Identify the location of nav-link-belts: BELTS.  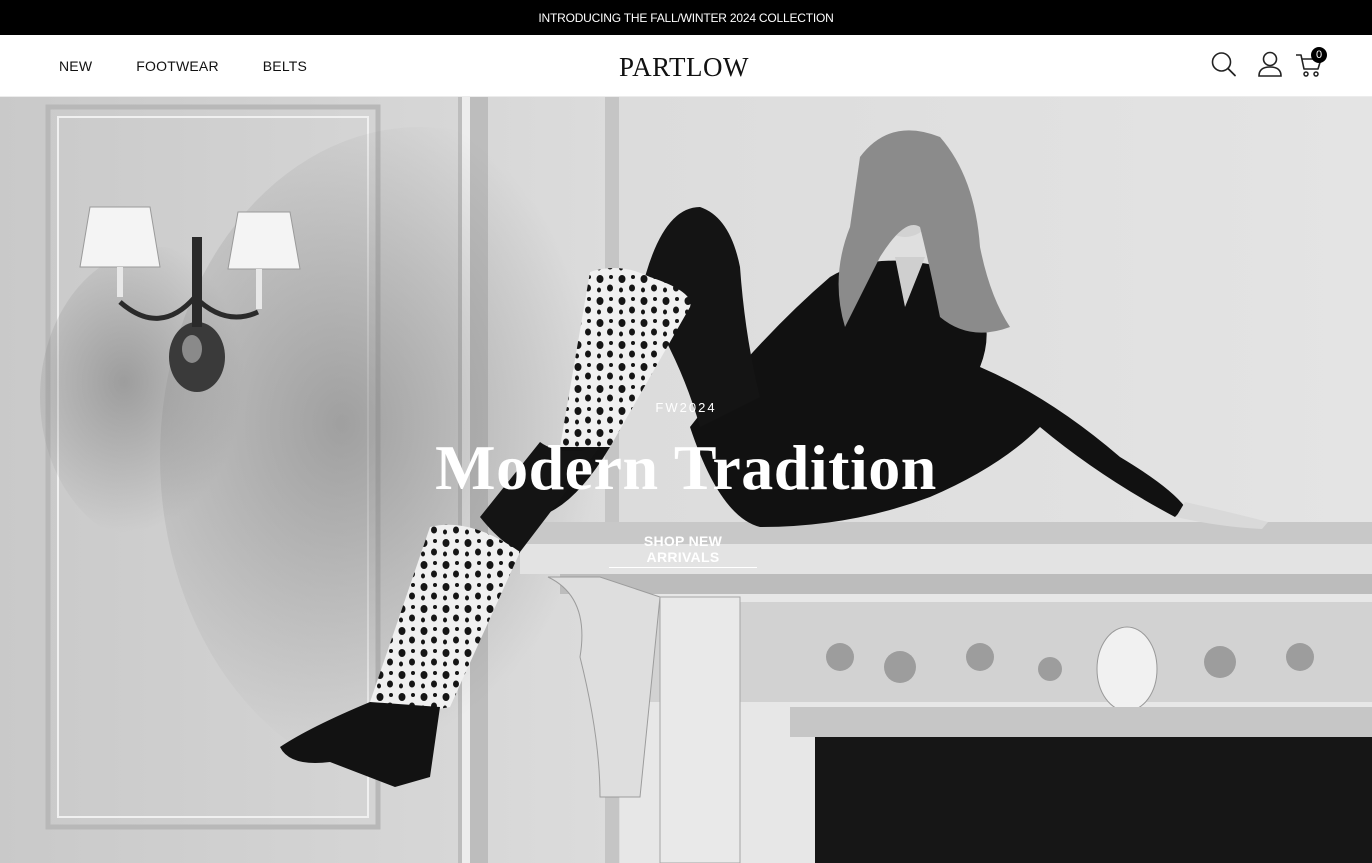
(285, 66).